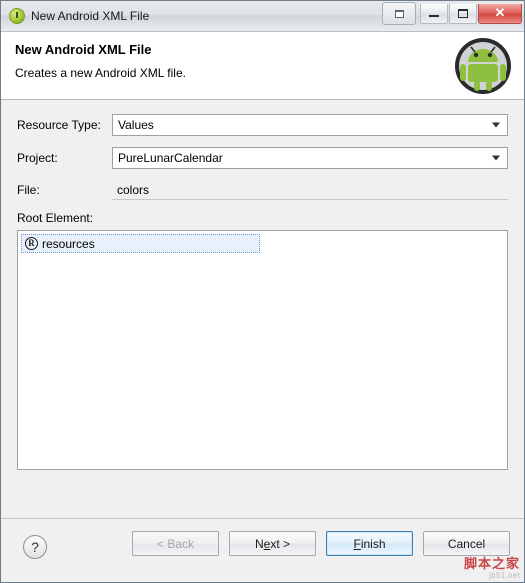 This screenshot has width=525, height=583. I want to click on project-combobox: PureLunarCalendar, so click(310, 158).